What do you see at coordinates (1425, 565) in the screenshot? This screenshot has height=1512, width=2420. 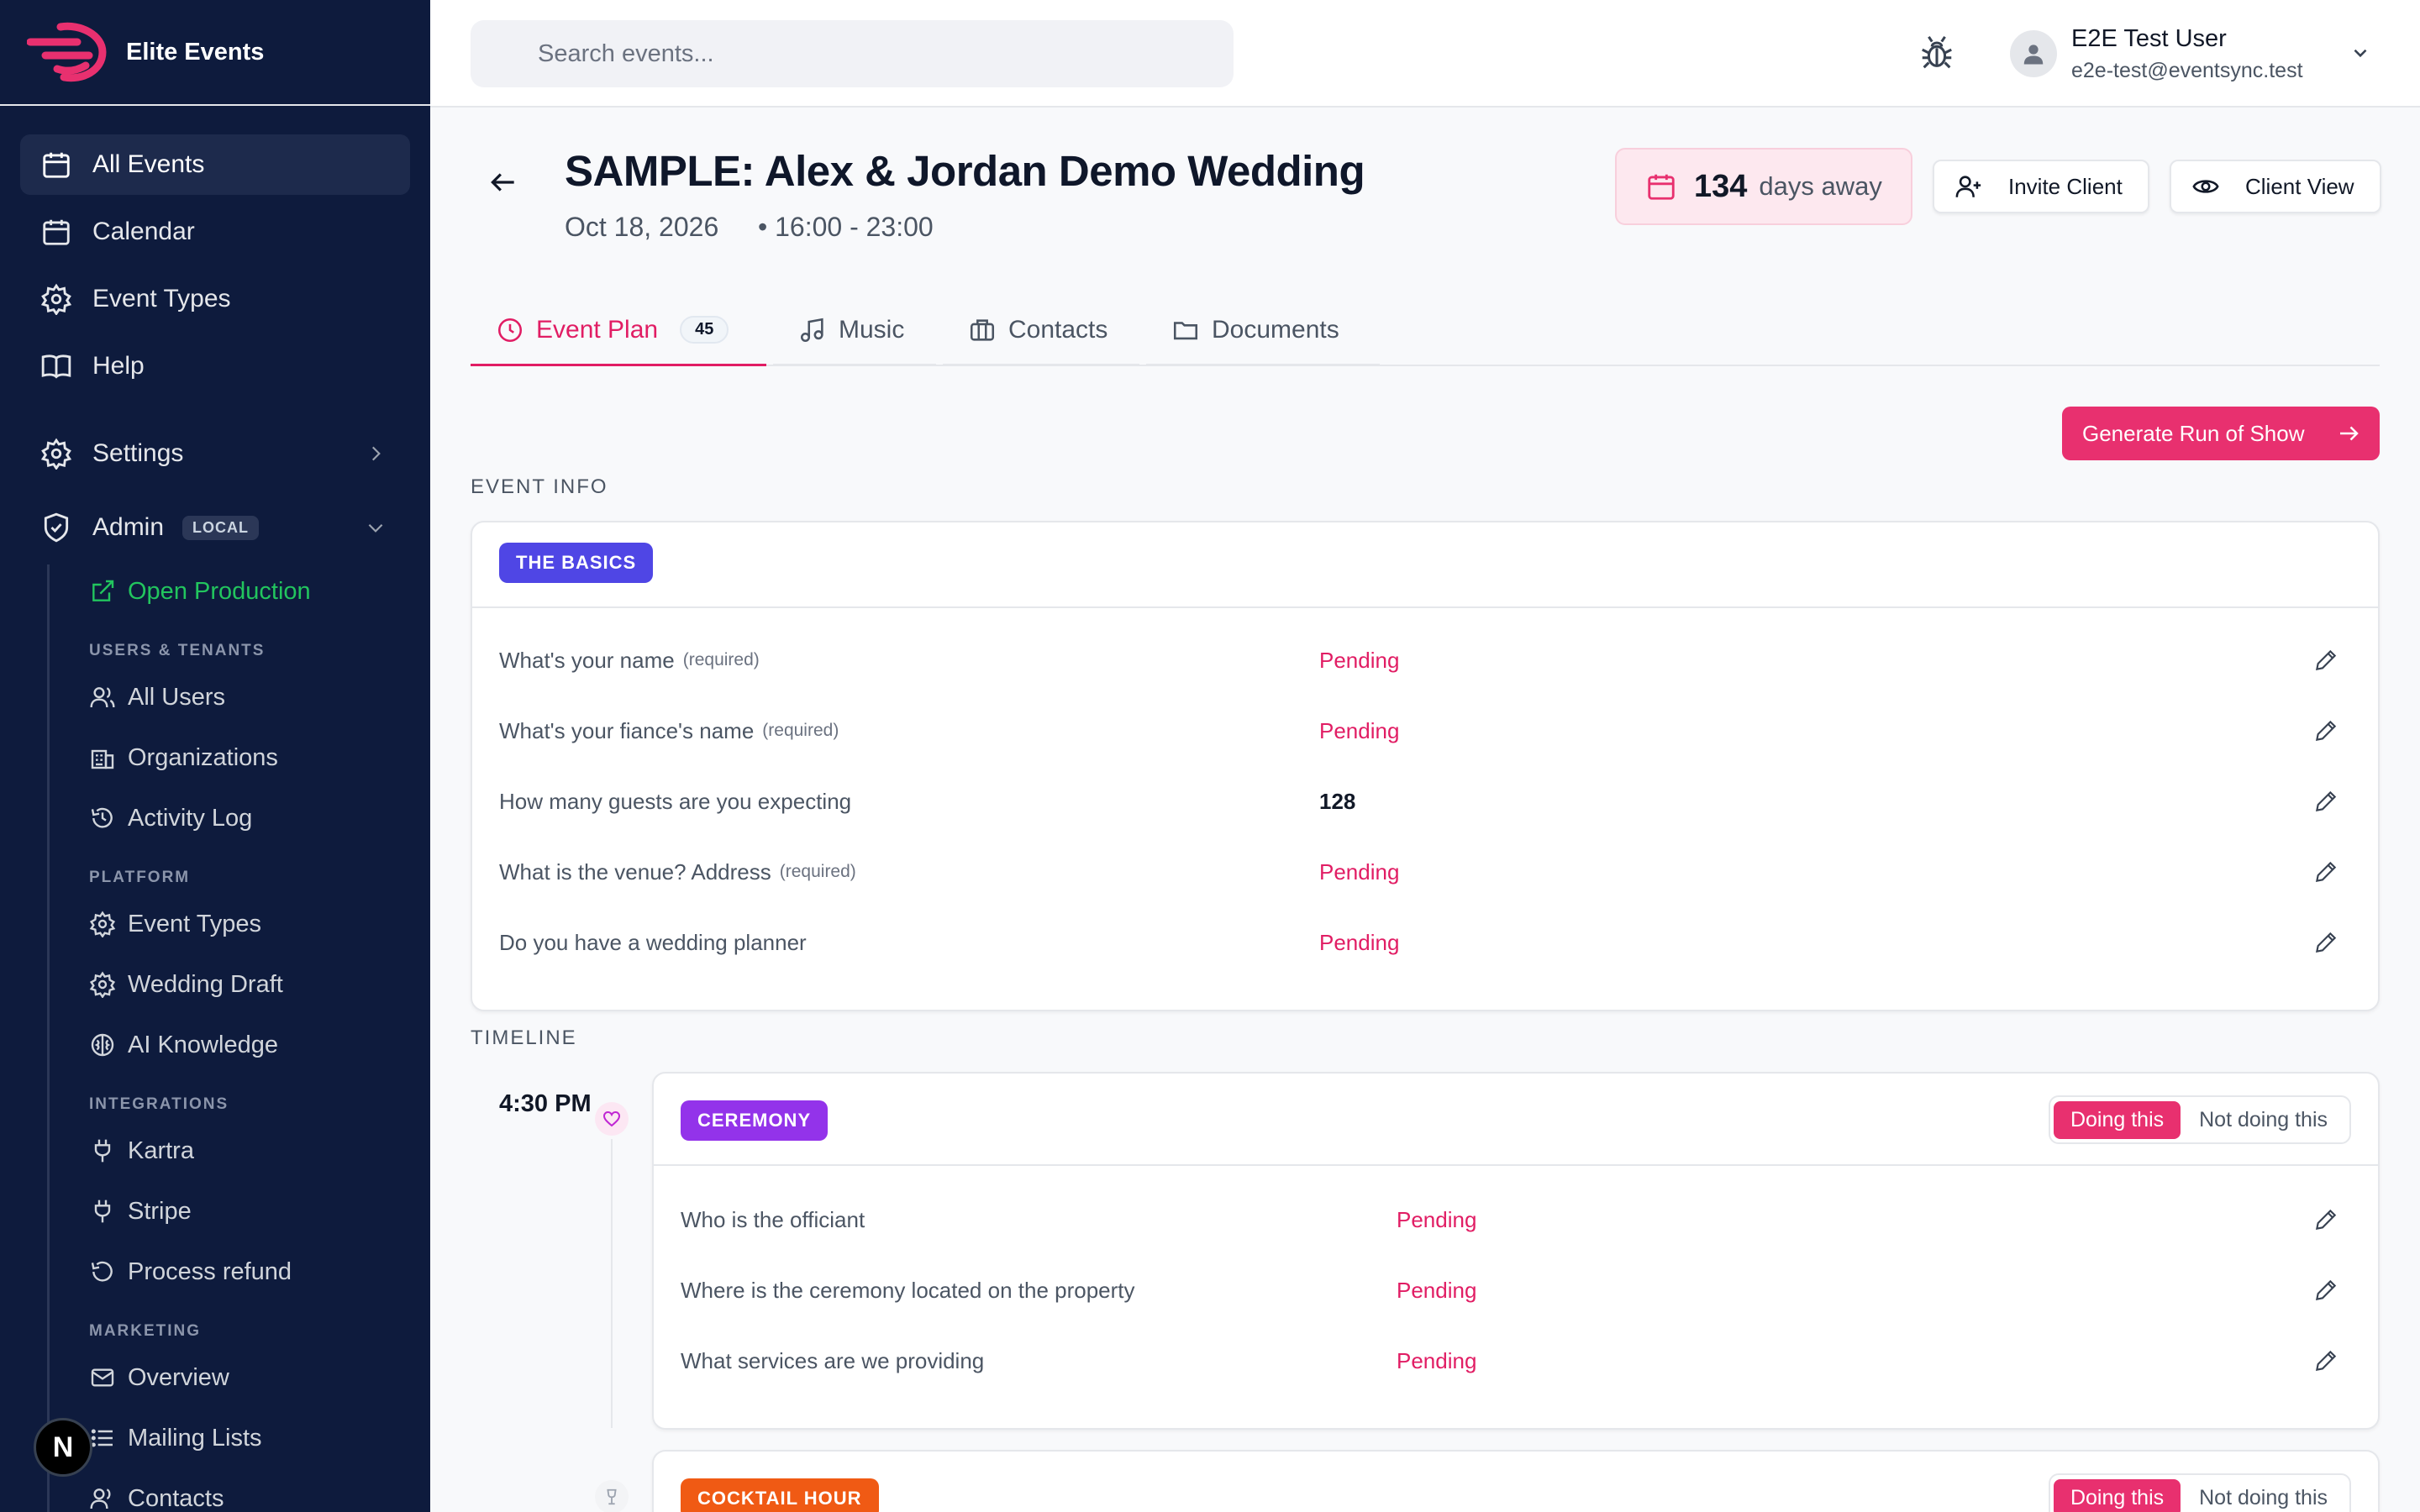 I see `basics-card-header: THE BASICS` at bounding box center [1425, 565].